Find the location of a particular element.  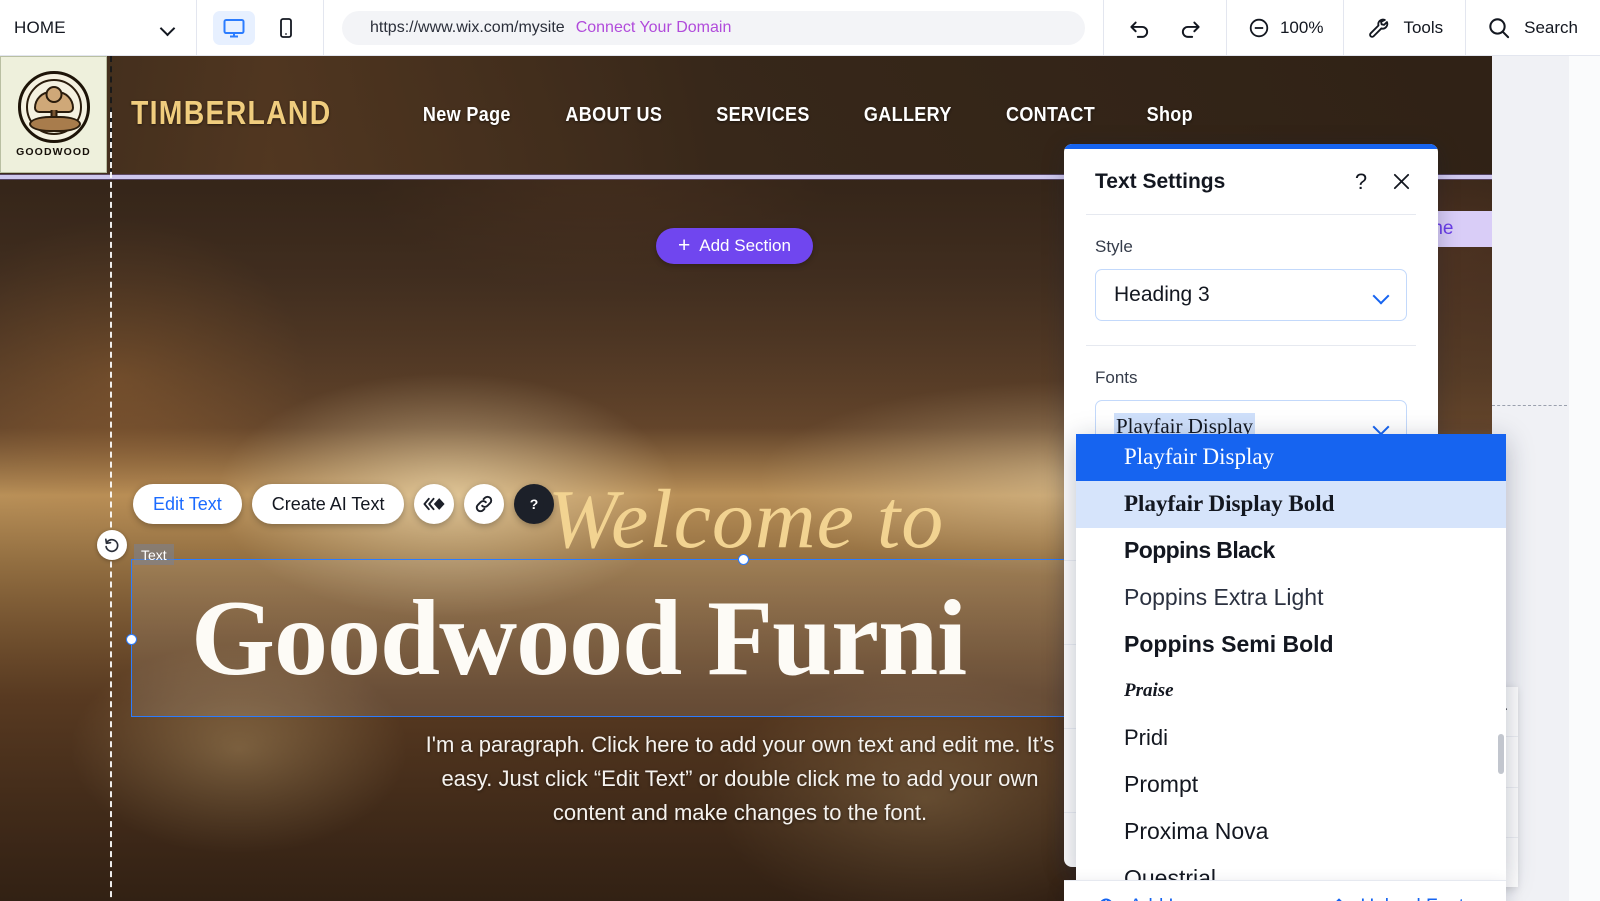

logo-wordmark: GOODWOOD is located at coordinates (53, 152).